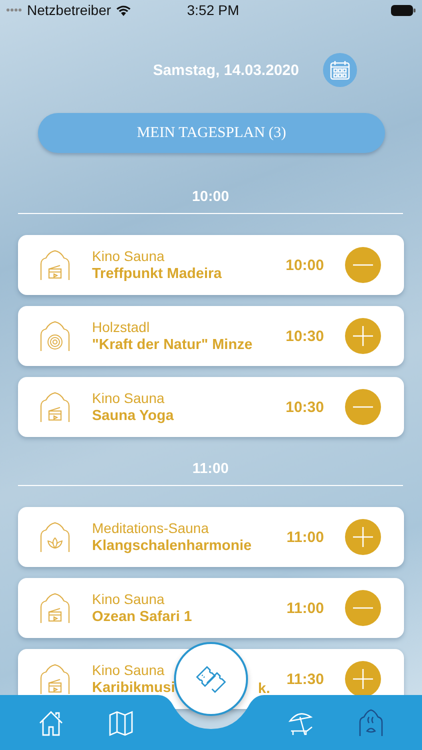 The image size is (422, 750). What do you see at coordinates (172, 546) in the screenshot?
I see `event-title: Klangschalenharmonie` at bounding box center [172, 546].